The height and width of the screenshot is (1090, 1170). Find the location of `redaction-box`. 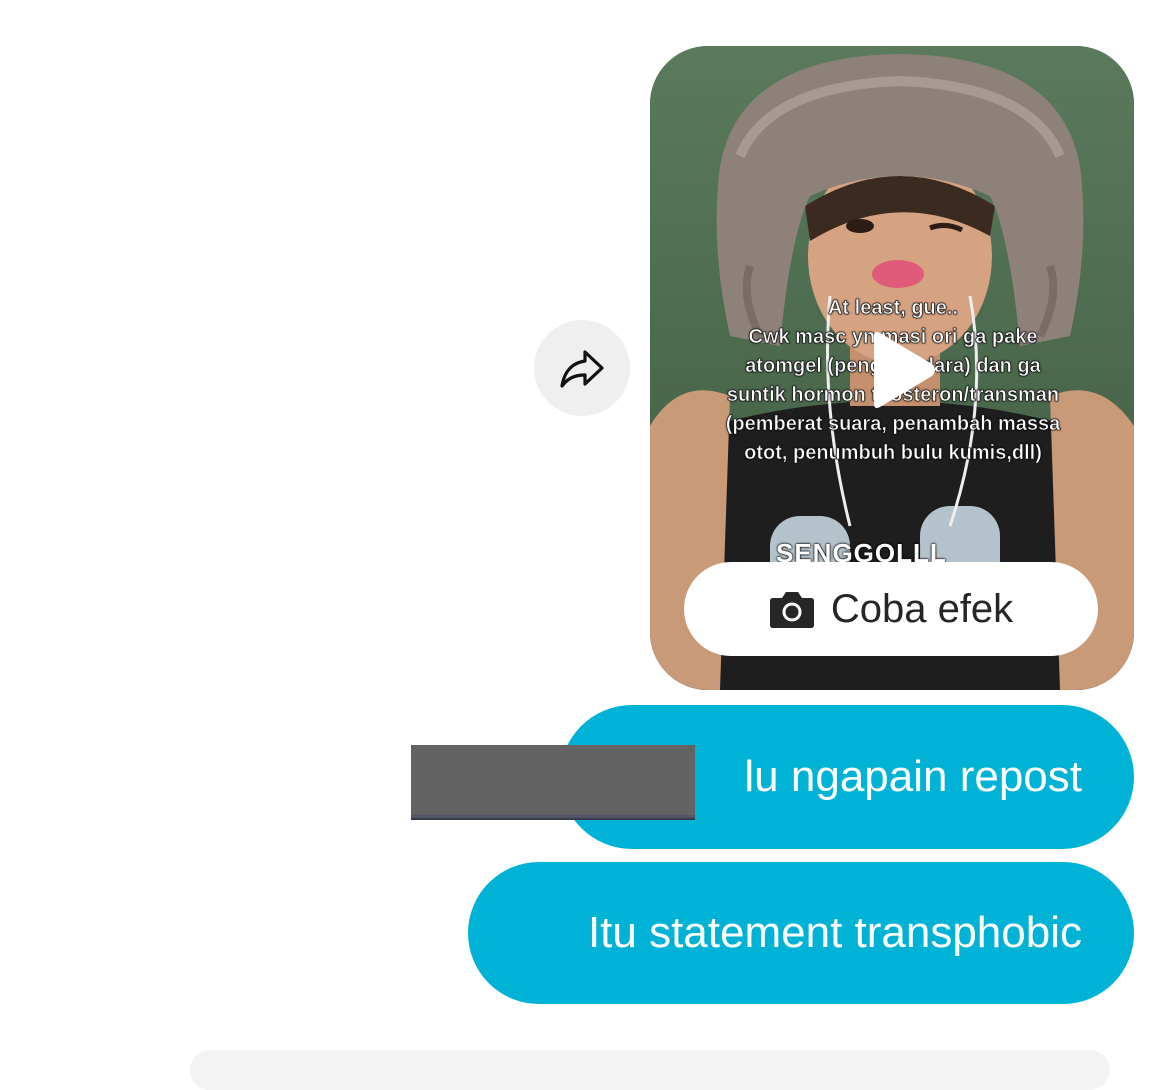

redaction-box is located at coordinates (553, 782).